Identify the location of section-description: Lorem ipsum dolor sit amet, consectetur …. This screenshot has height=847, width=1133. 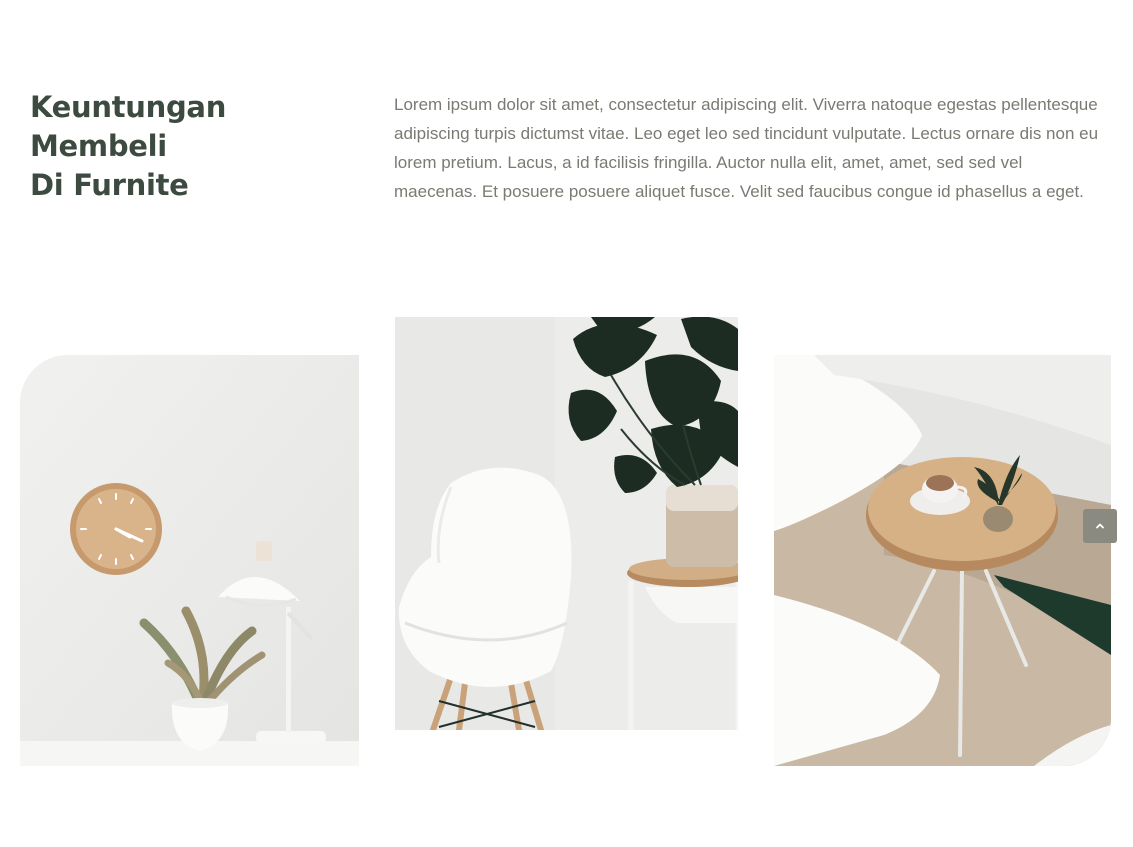
(746, 148).